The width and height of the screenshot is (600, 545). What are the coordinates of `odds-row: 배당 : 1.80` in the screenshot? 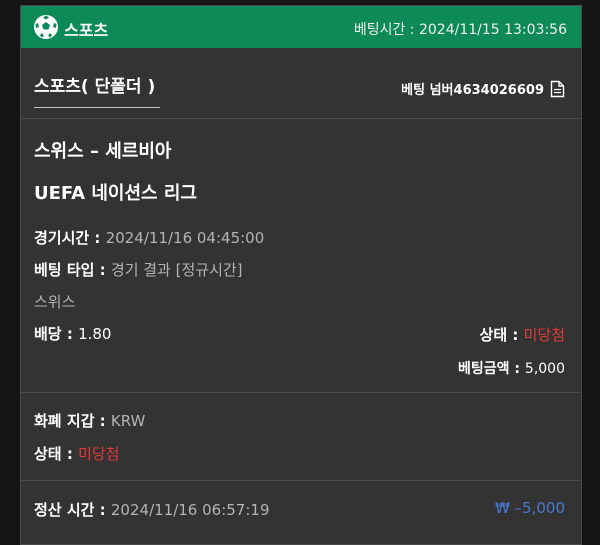 It's located at (73, 334).